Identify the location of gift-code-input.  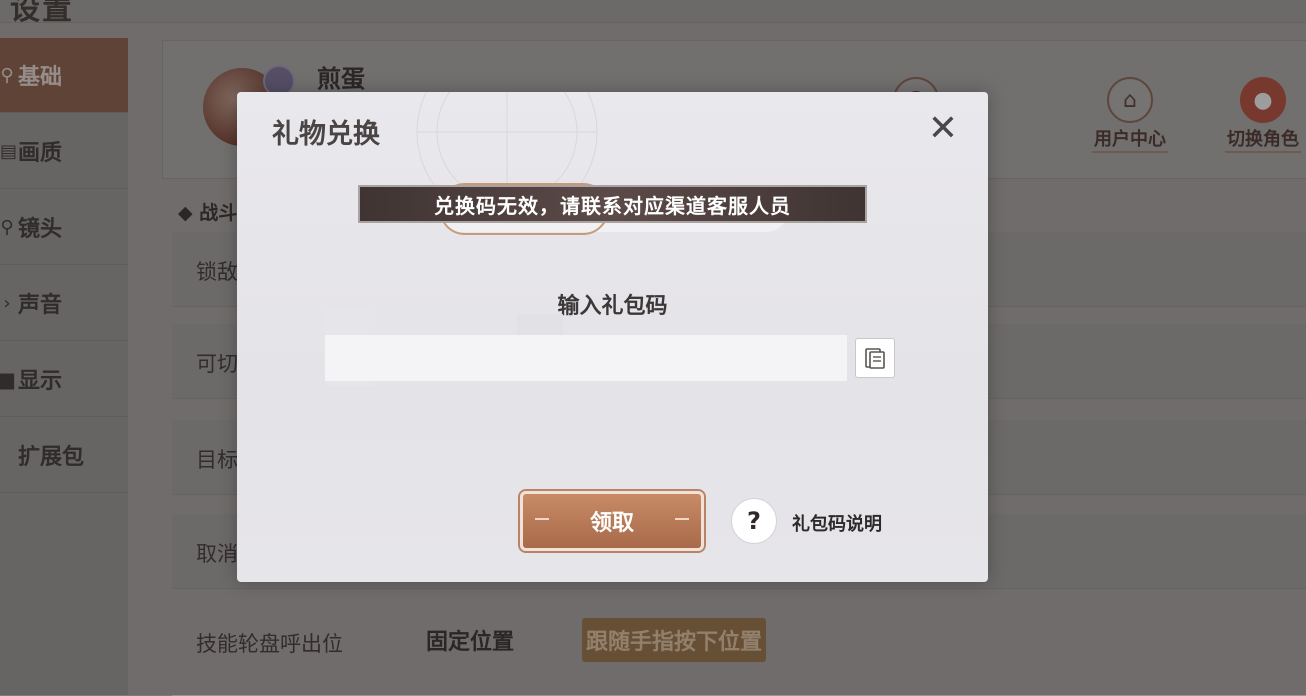
(586, 358).